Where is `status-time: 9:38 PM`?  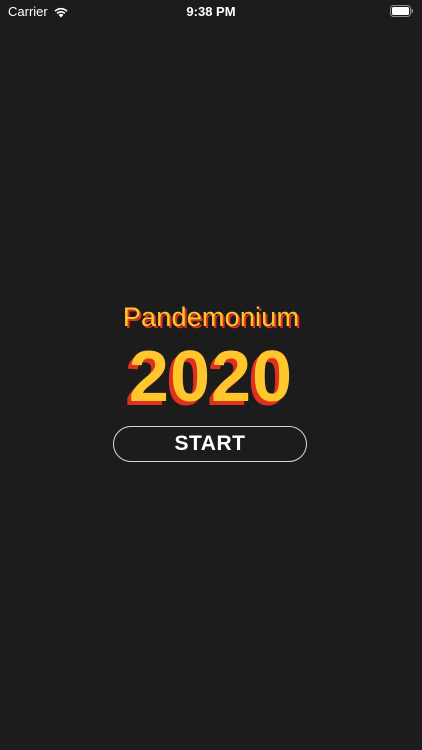
status-time: 9:38 PM is located at coordinates (211, 11).